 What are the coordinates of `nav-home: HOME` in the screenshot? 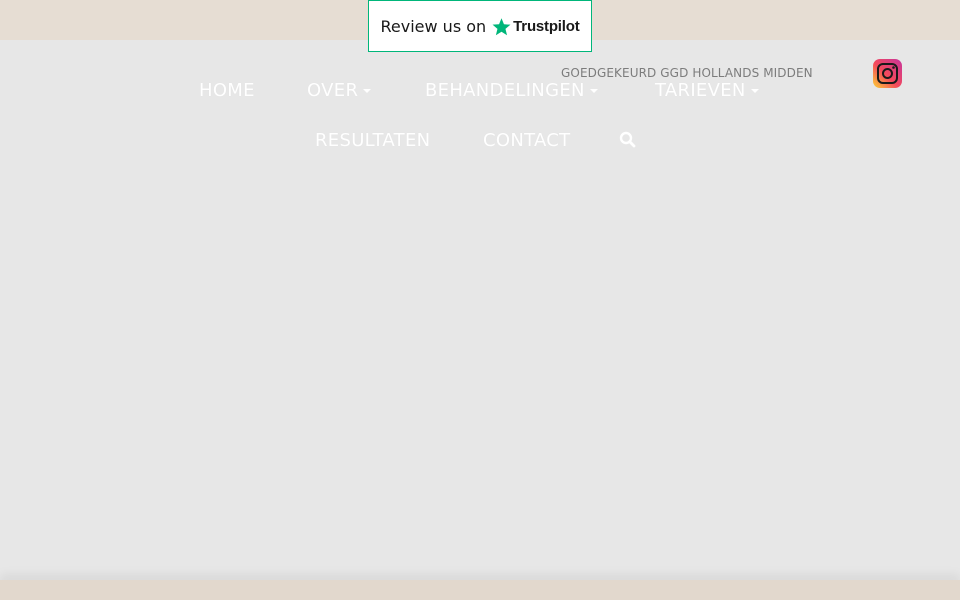 It's located at (227, 90).